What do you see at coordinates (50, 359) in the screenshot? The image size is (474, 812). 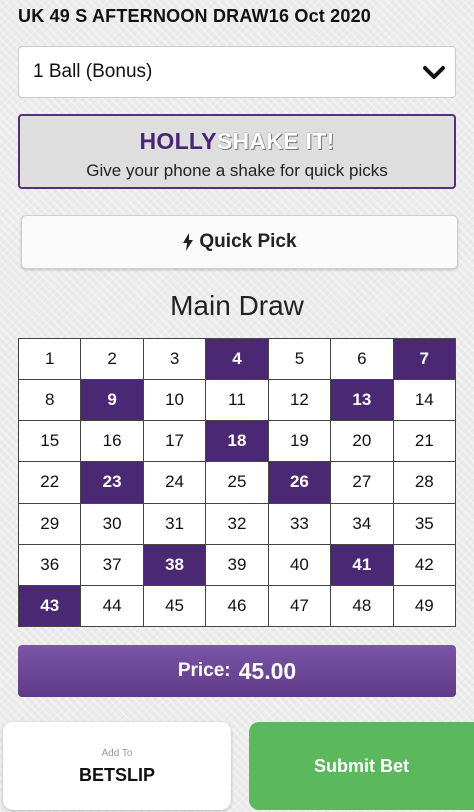 I see `number-cell: 1` at bounding box center [50, 359].